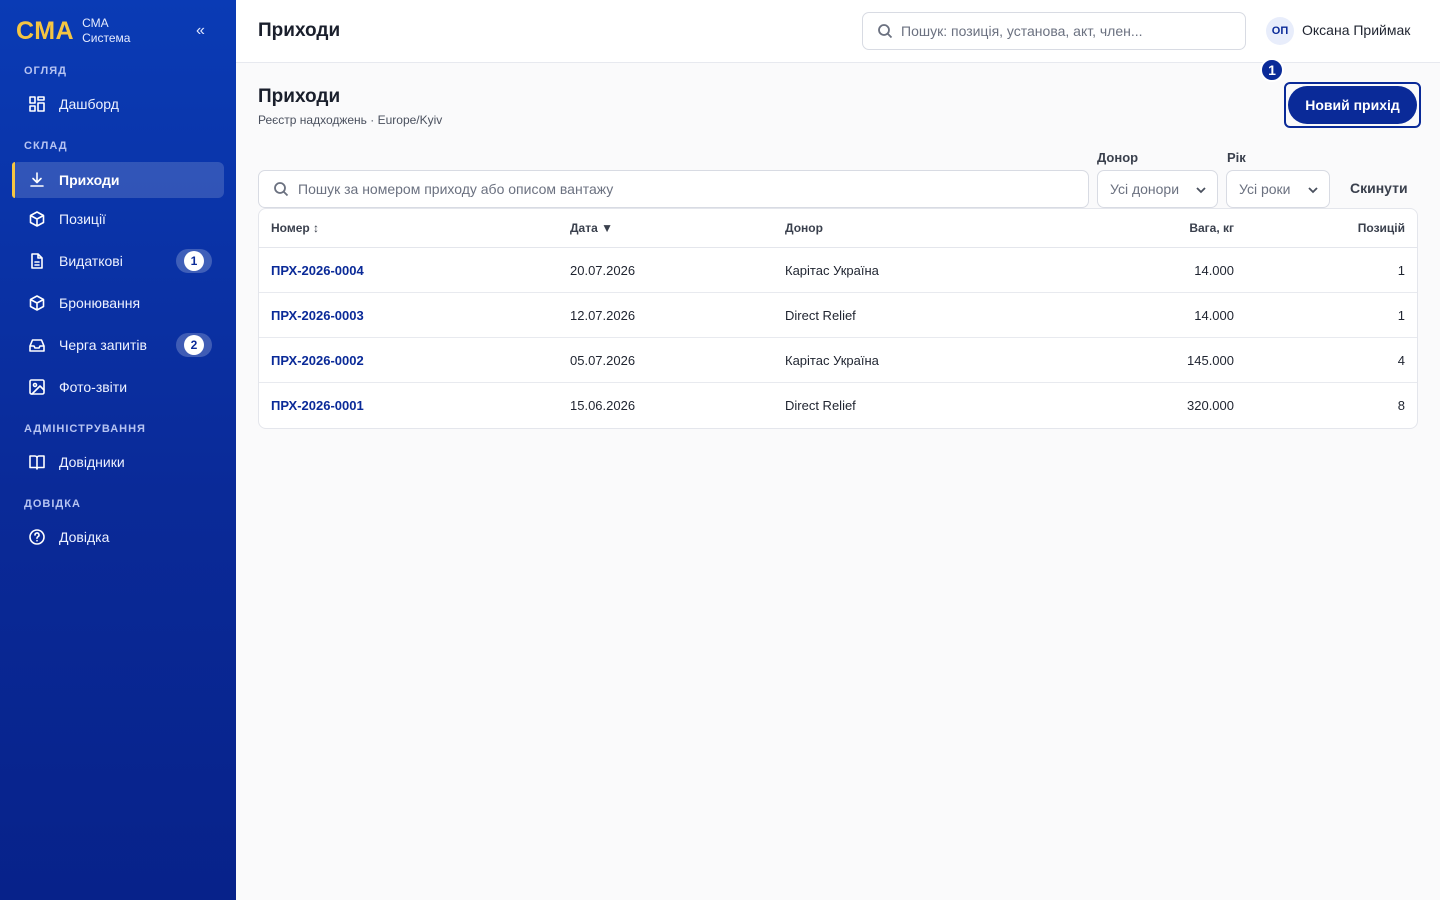 The image size is (1440, 900). What do you see at coordinates (678, 189) in the screenshot?
I see `receipts-search-input` at bounding box center [678, 189].